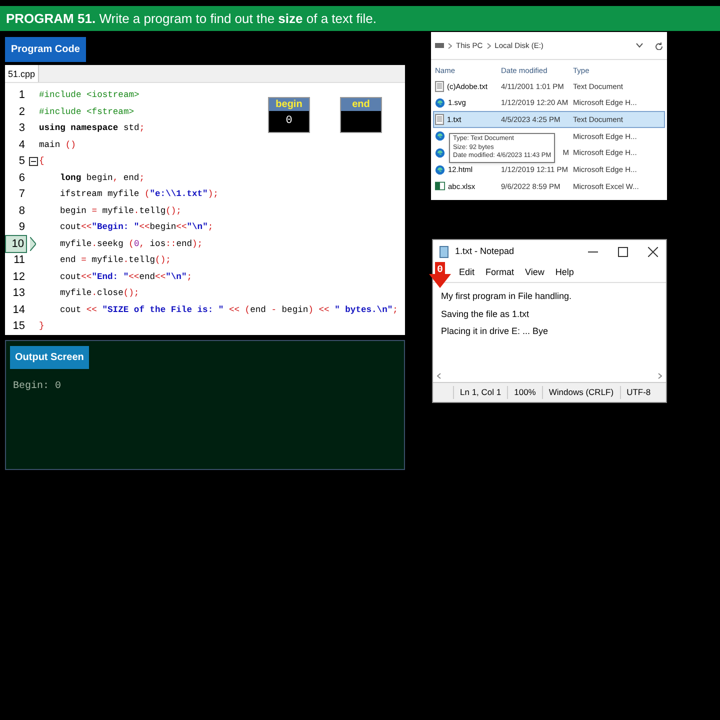  What do you see at coordinates (480, 392) in the screenshot?
I see `status-item: Ln 1, Col 1` at bounding box center [480, 392].